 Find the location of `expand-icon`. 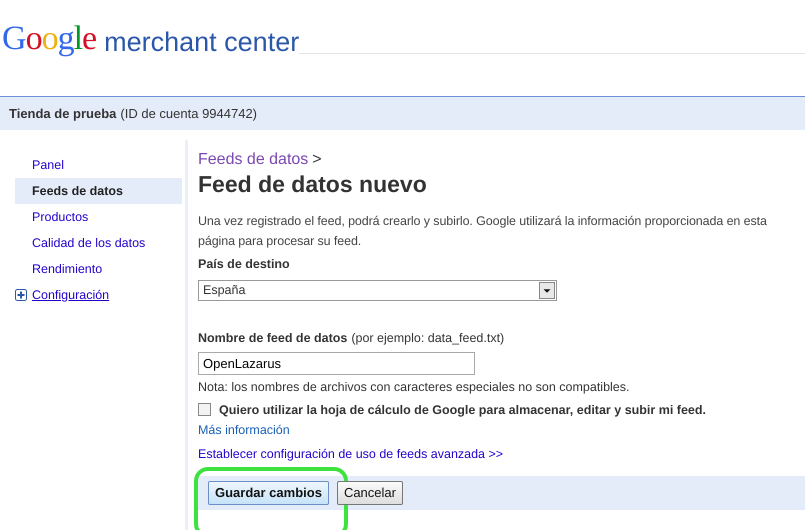

expand-icon is located at coordinates (21, 295).